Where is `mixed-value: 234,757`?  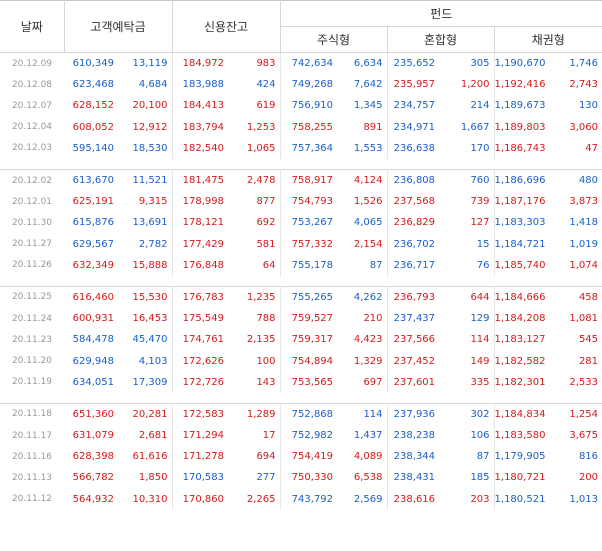
mixed-value: 234,757 is located at coordinates (414, 106).